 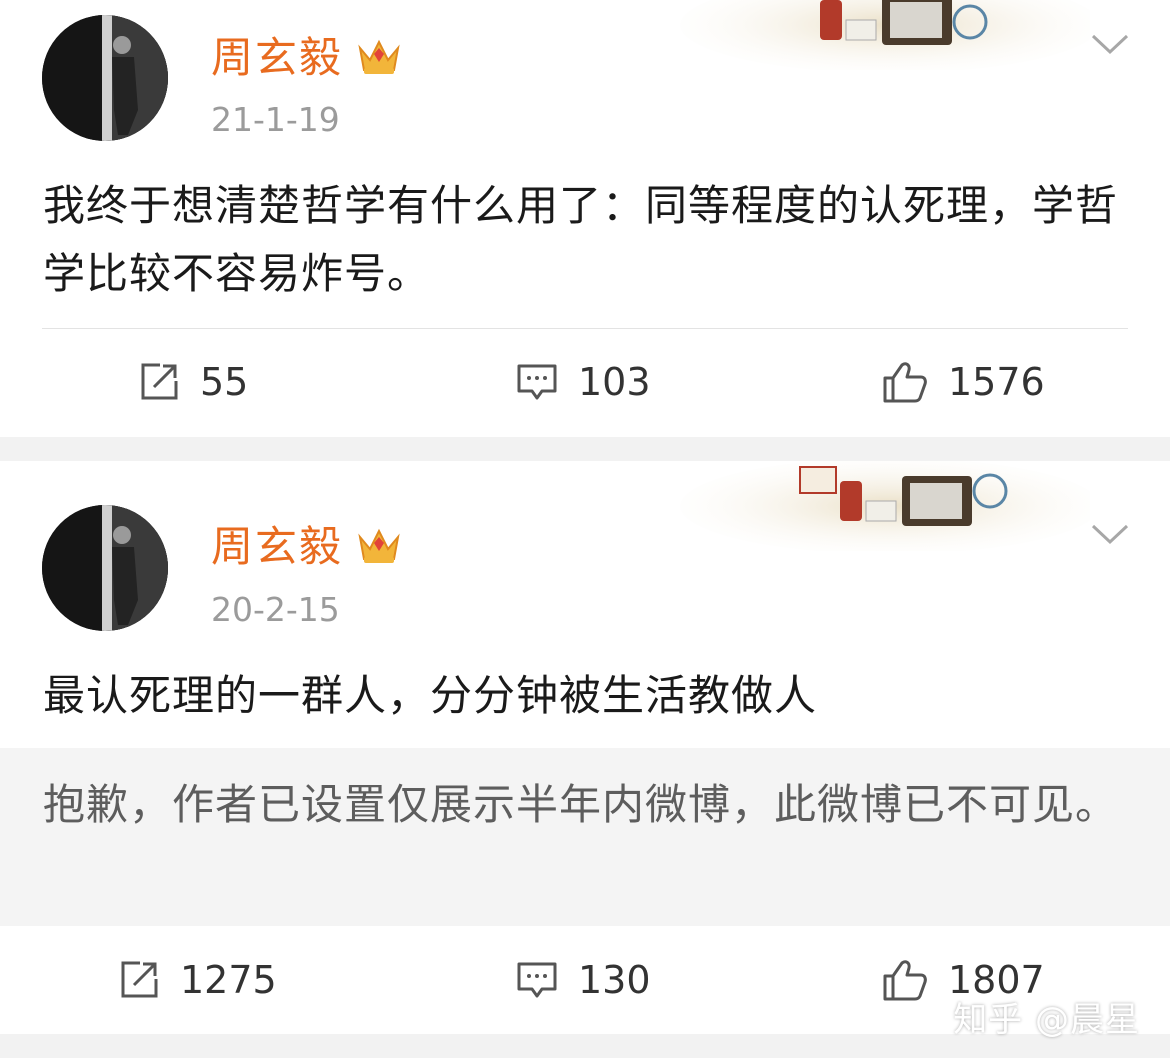 I want to click on comment-button: 130, so click(x=583, y=980).